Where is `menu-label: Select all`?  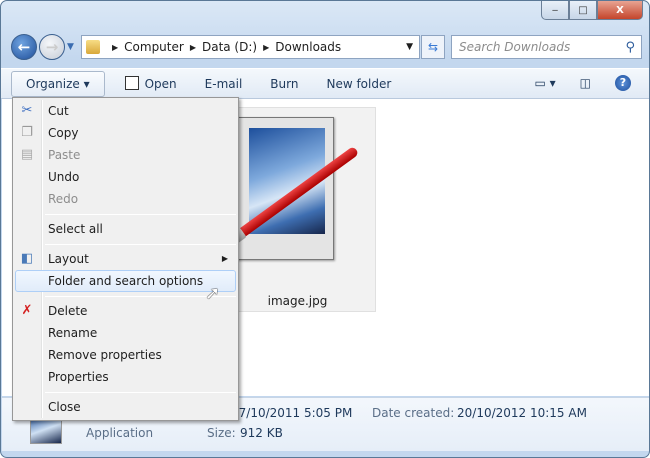
menu-label: Select all is located at coordinates (75, 229).